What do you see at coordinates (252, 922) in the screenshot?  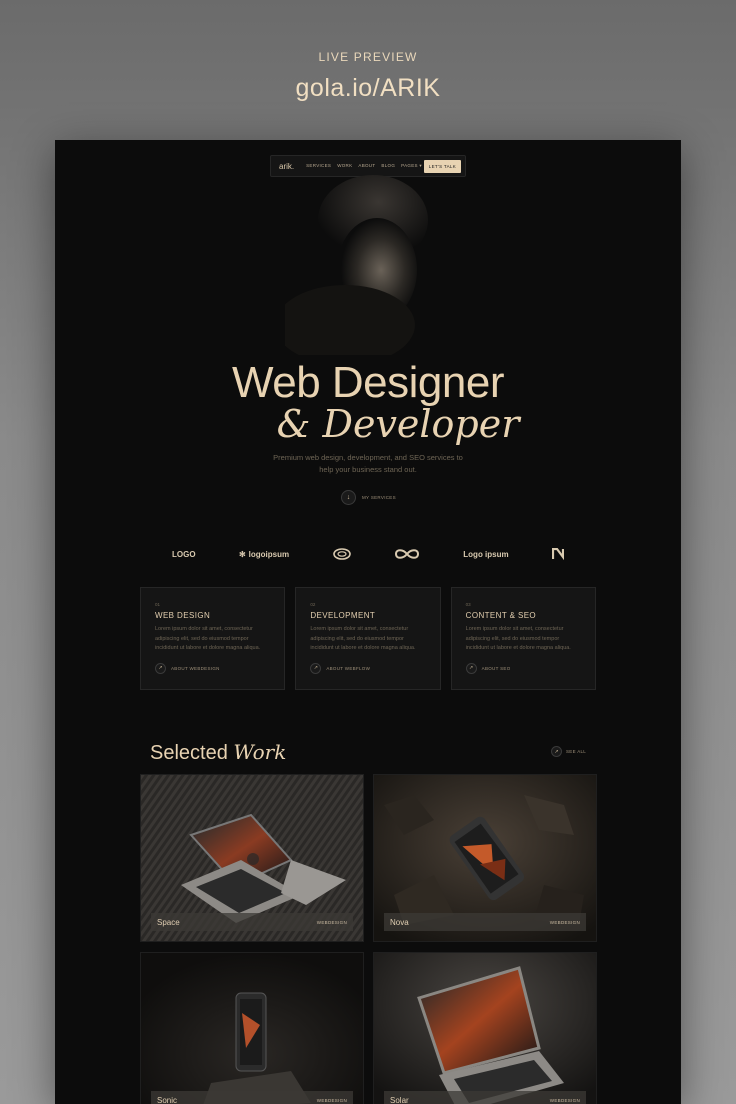 I see `project-caption: Space WEBDESIGN` at bounding box center [252, 922].